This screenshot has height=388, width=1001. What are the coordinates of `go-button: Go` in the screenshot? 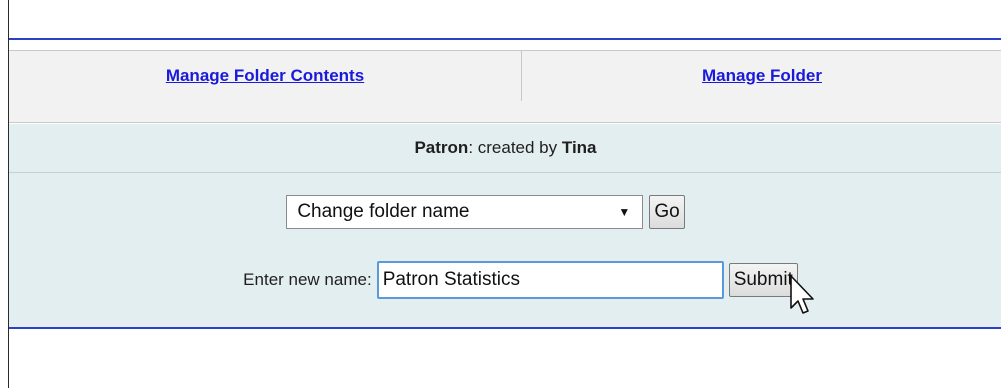 It's located at (667, 212).